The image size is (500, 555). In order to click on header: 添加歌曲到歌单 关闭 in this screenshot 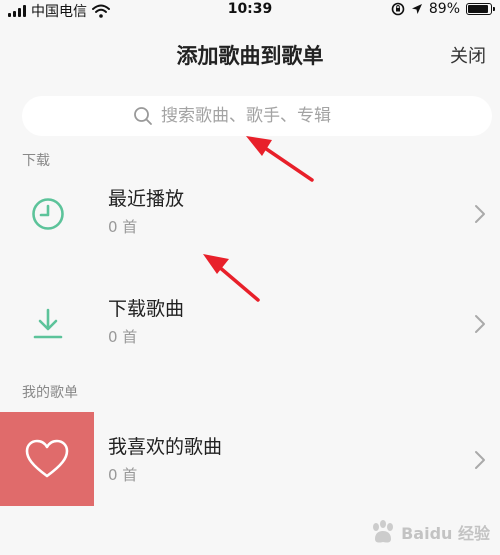, I will do `click(250, 54)`.